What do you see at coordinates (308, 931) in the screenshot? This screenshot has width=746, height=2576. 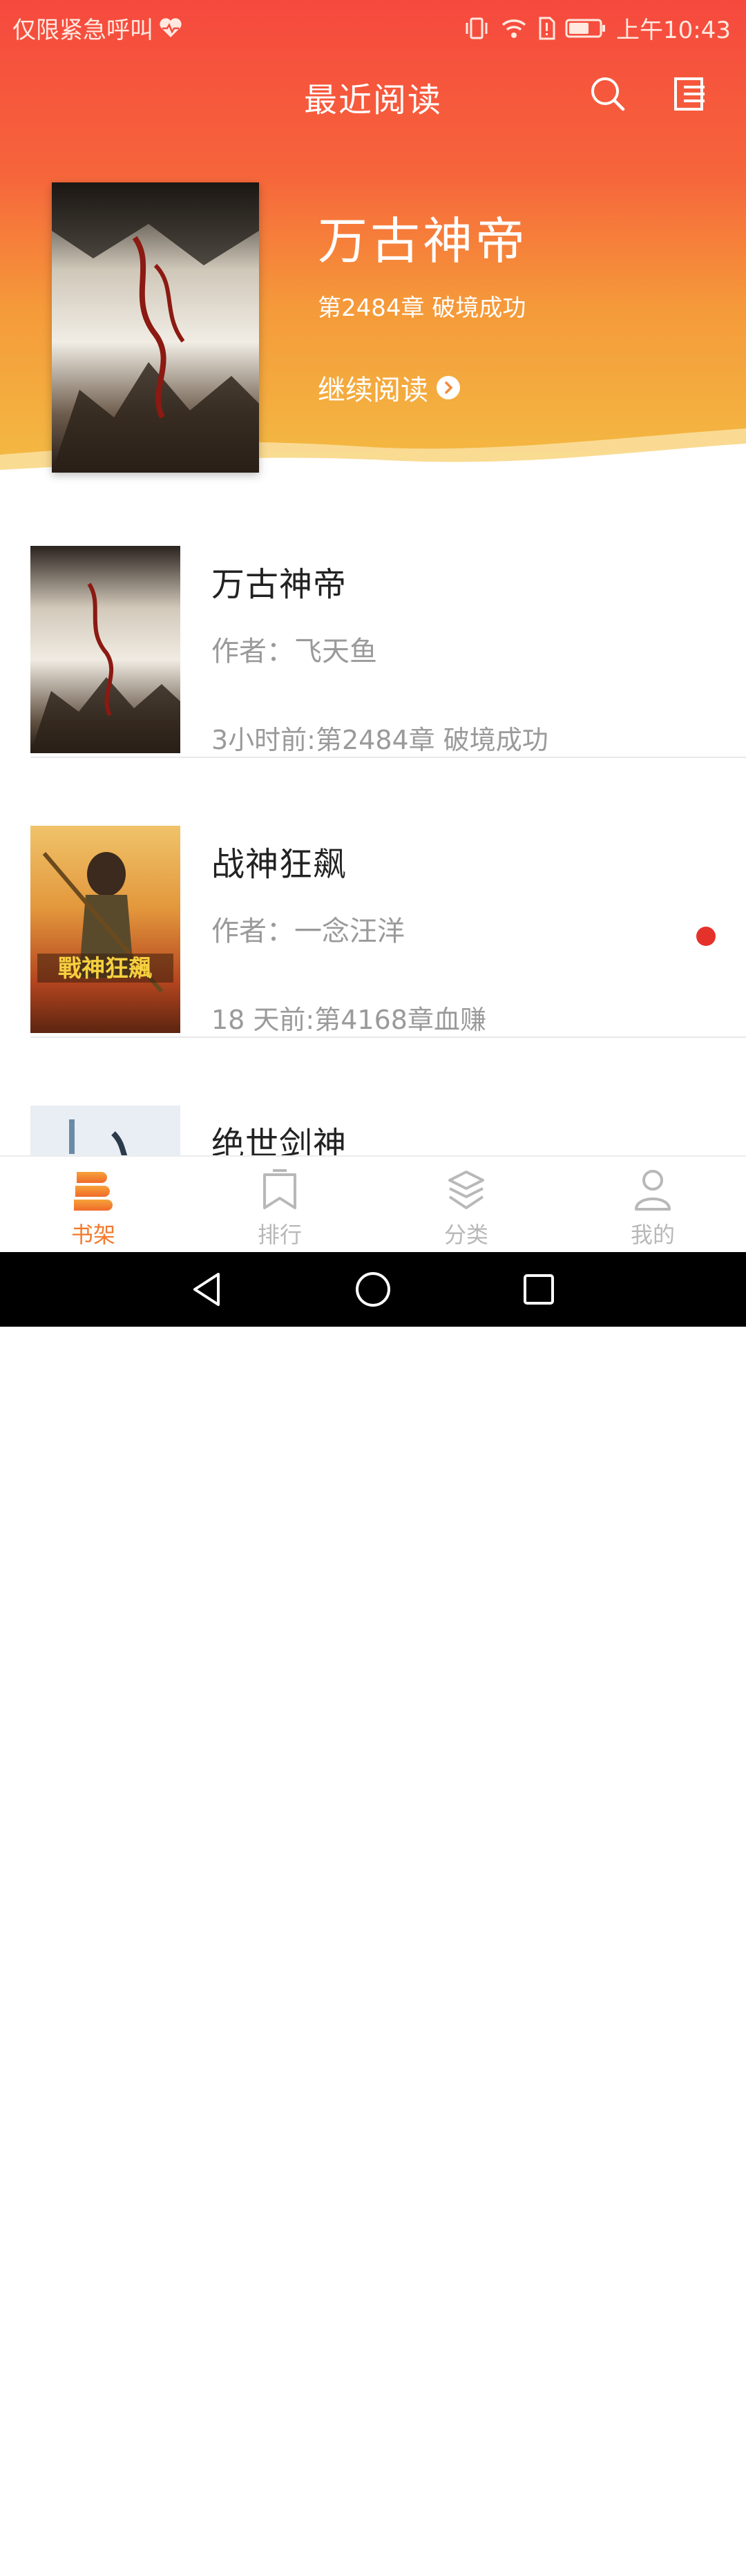 I see `book-author: 作者：一念汪洋` at bounding box center [308, 931].